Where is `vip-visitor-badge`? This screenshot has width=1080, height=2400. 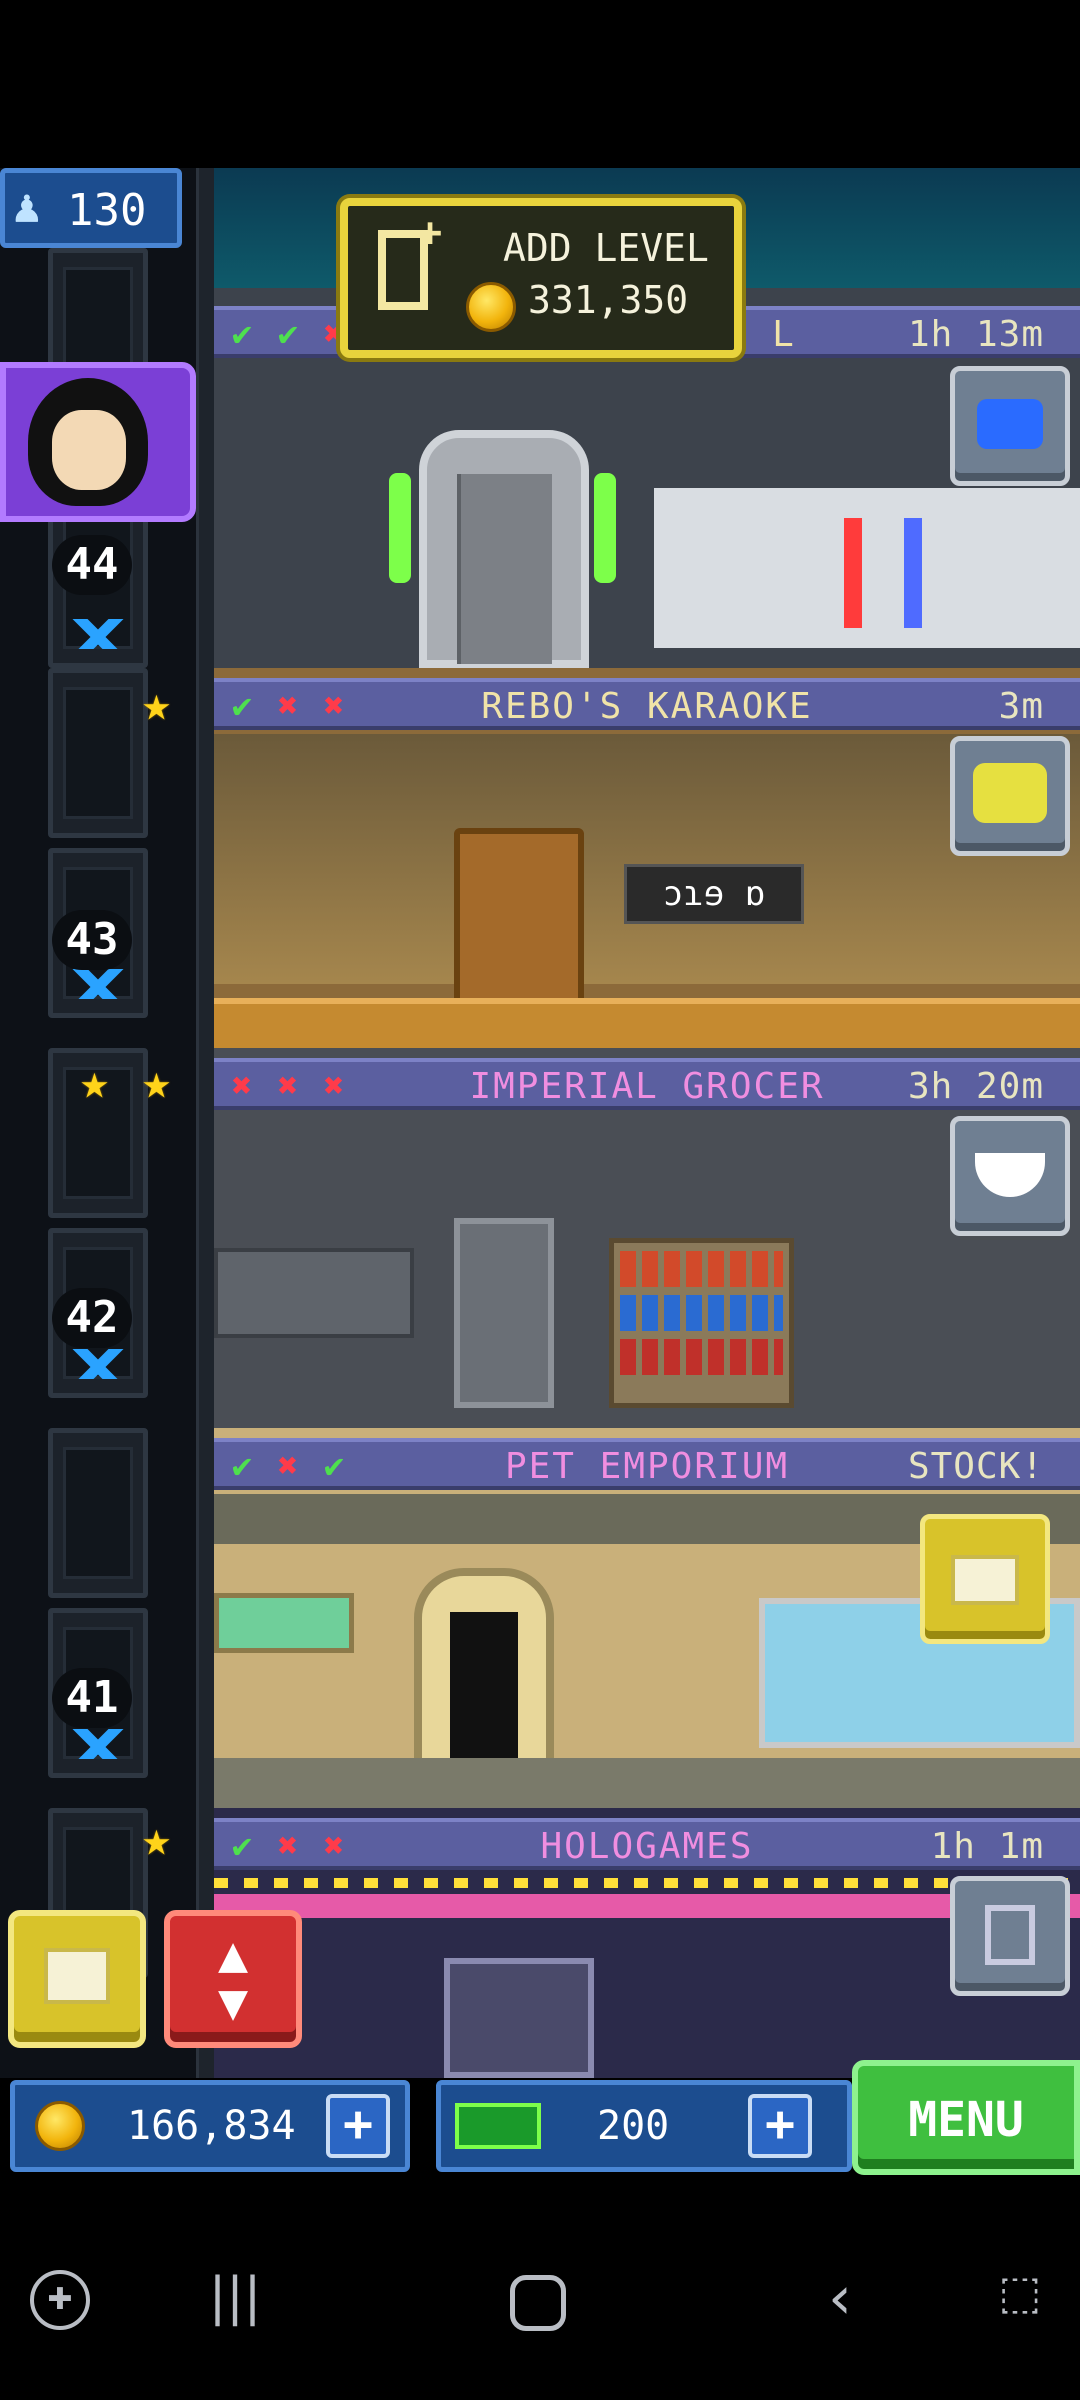 vip-visitor-badge is located at coordinates (98, 442).